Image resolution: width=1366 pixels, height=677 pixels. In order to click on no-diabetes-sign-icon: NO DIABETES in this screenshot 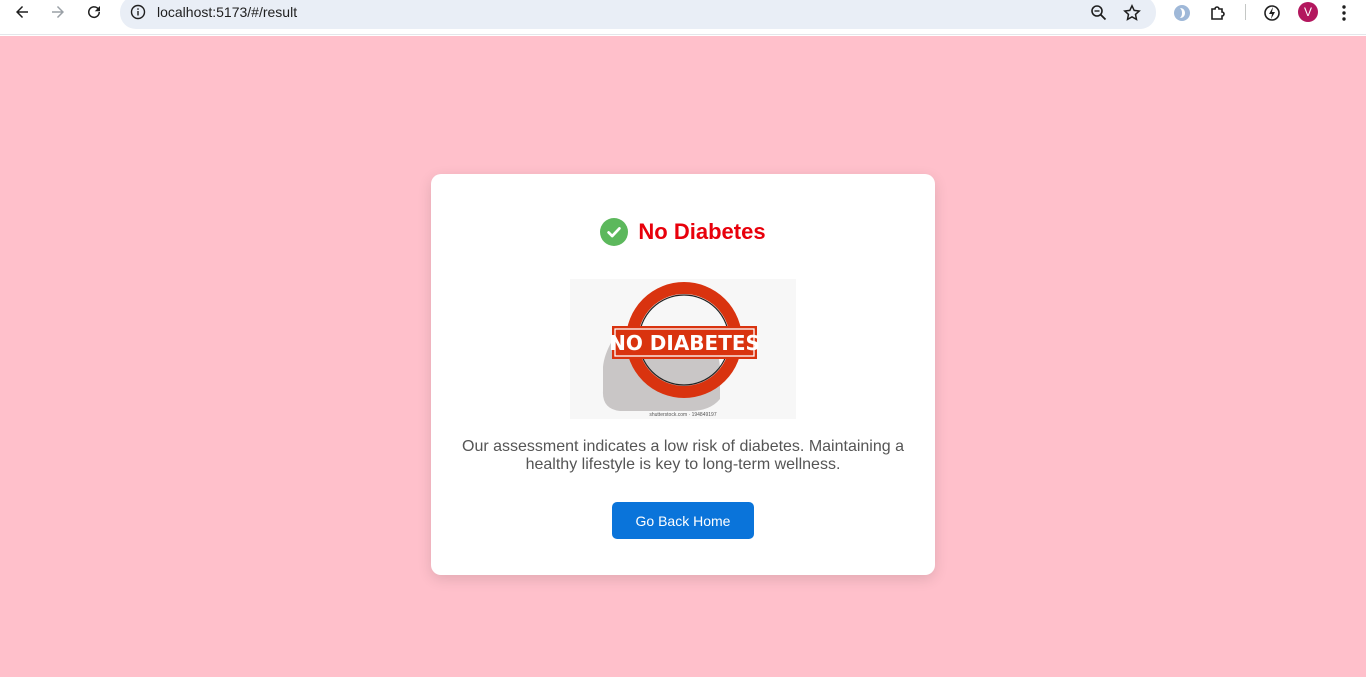, I will do `click(681, 346)`.